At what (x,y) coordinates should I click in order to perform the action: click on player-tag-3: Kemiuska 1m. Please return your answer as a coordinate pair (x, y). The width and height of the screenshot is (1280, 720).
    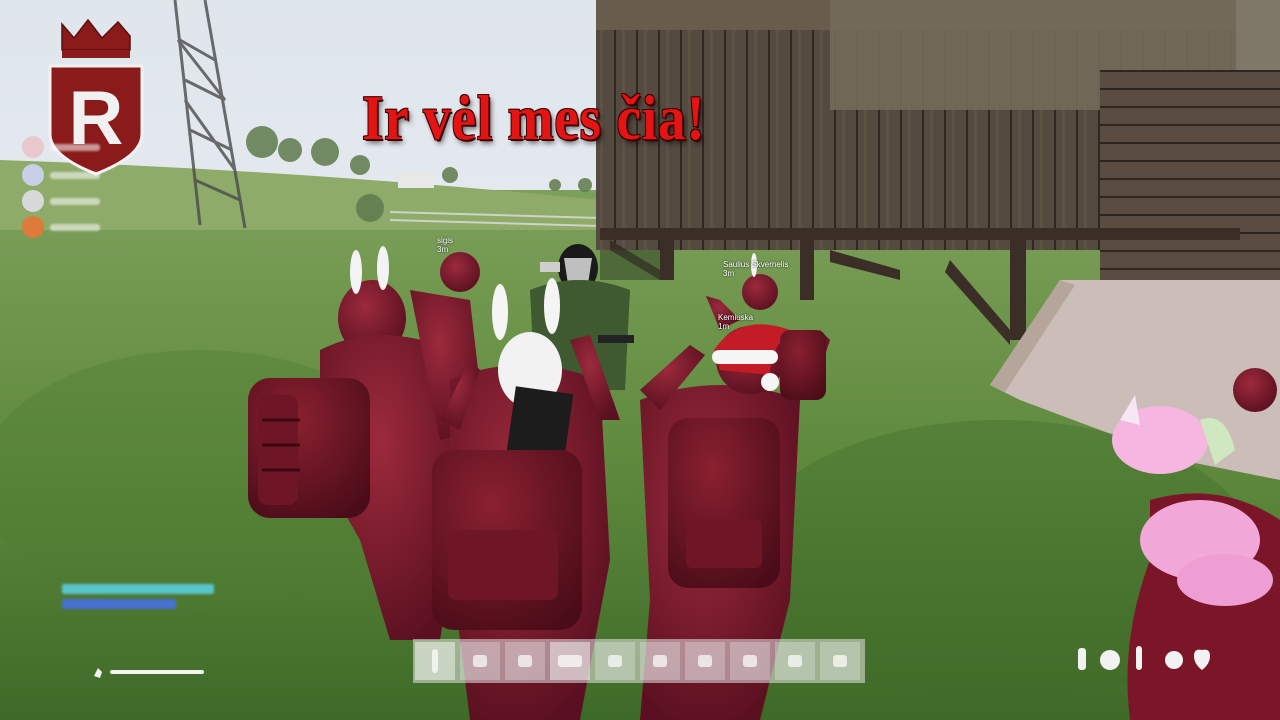
    Looking at the image, I should click on (736, 322).